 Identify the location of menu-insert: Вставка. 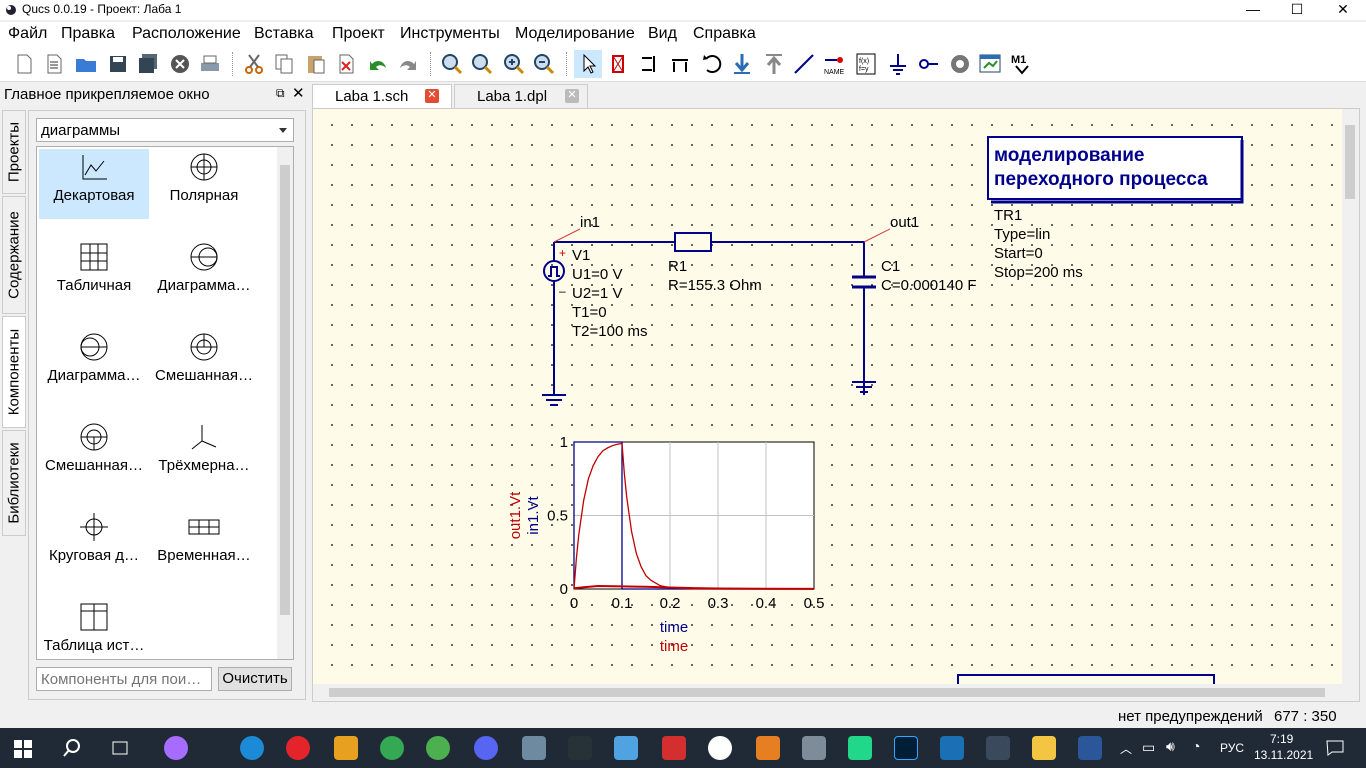
(283, 34).